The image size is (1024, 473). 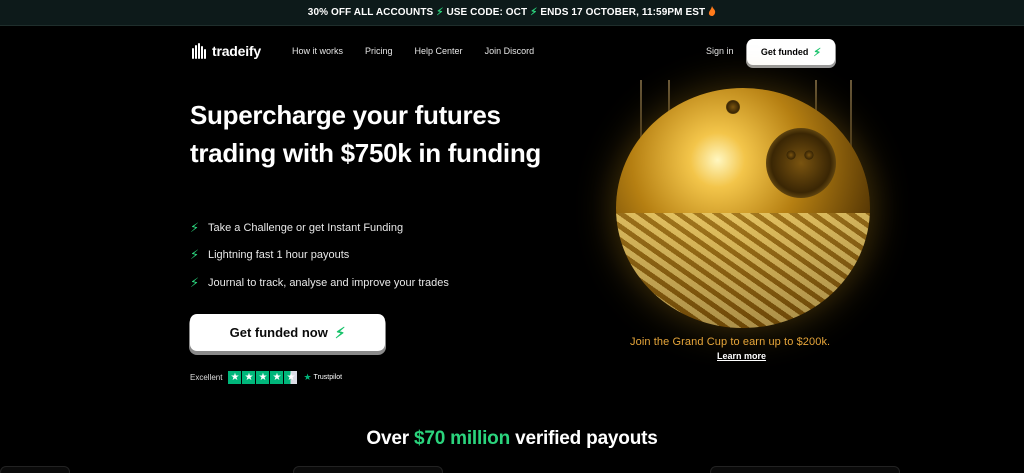 I want to click on nav-get-funded-label: Get funded, so click(x=784, y=52).